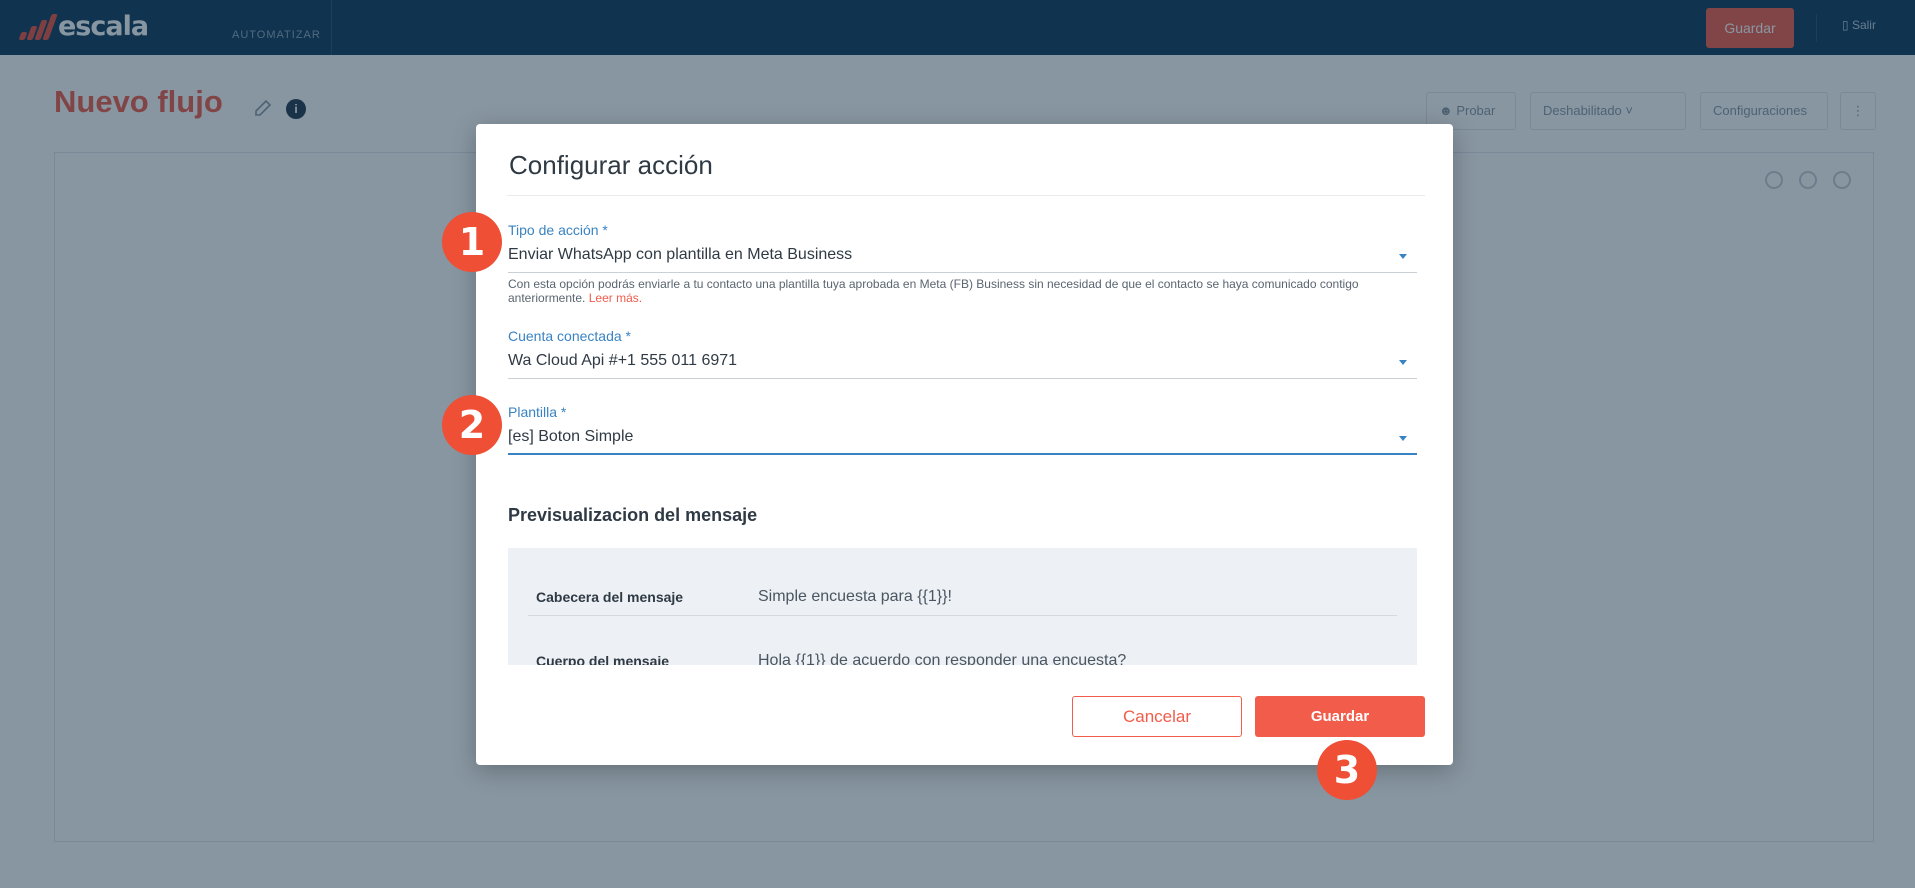 The width and height of the screenshot is (1915, 888). What do you see at coordinates (966, 195) in the screenshot?
I see `title-divider` at bounding box center [966, 195].